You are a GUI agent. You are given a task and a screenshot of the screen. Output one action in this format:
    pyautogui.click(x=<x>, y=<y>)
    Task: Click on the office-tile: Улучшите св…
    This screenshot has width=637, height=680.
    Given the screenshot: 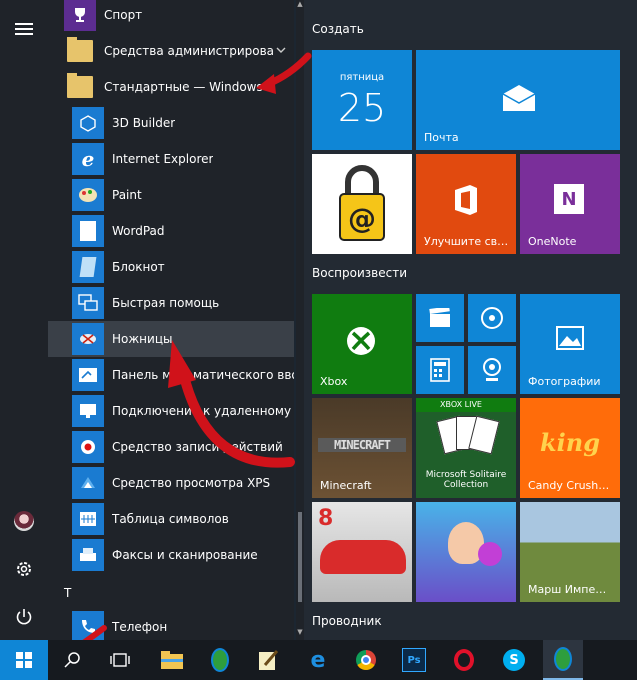 What is the action you would take?
    pyautogui.click(x=466, y=204)
    